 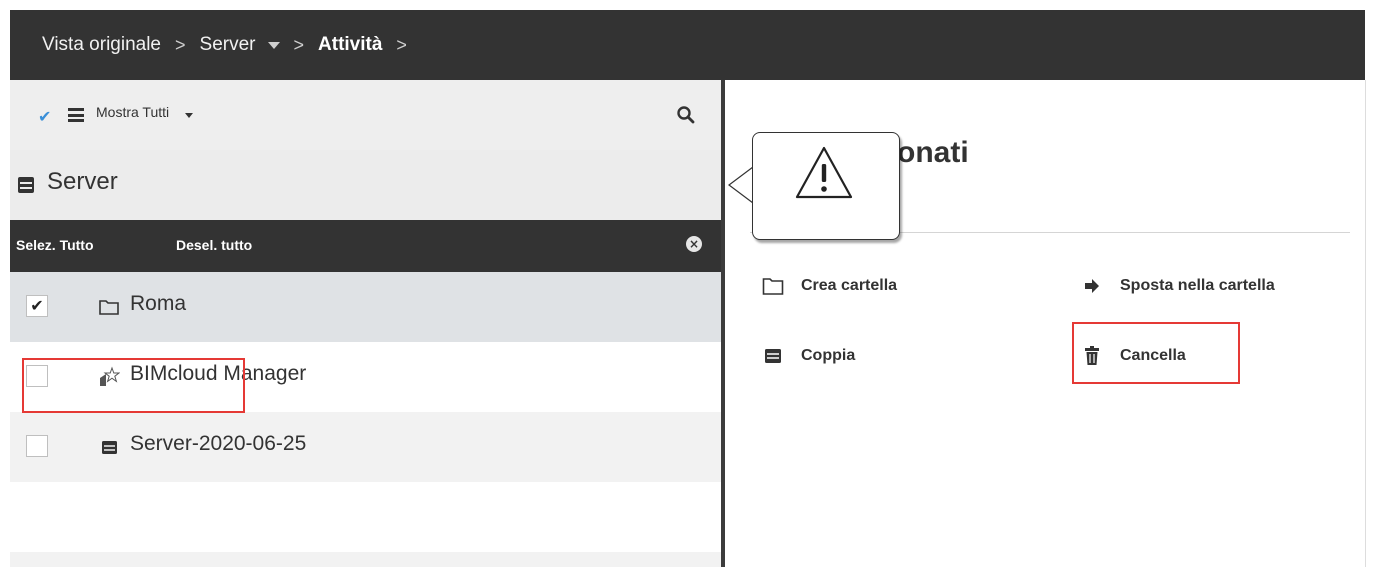 I want to click on section-header: Server, so click(x=365, y=185).